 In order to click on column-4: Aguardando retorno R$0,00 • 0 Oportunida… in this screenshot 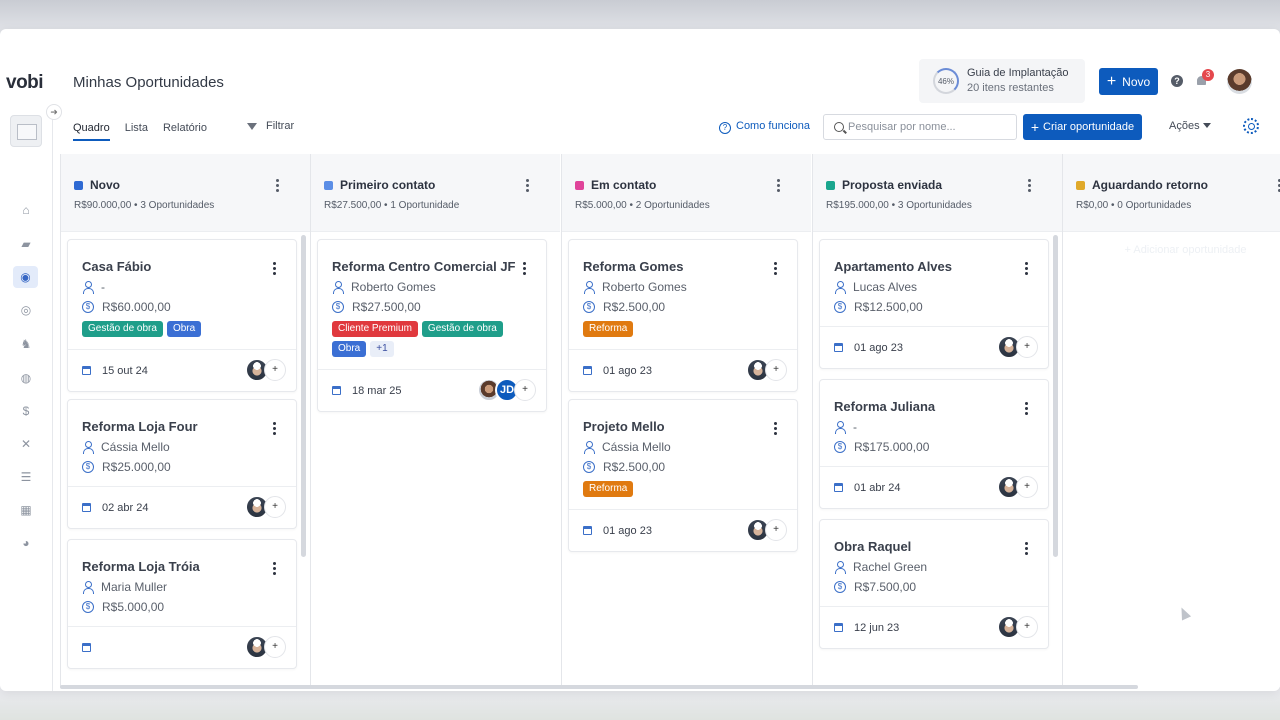, I will do `click(1171, 420)`.